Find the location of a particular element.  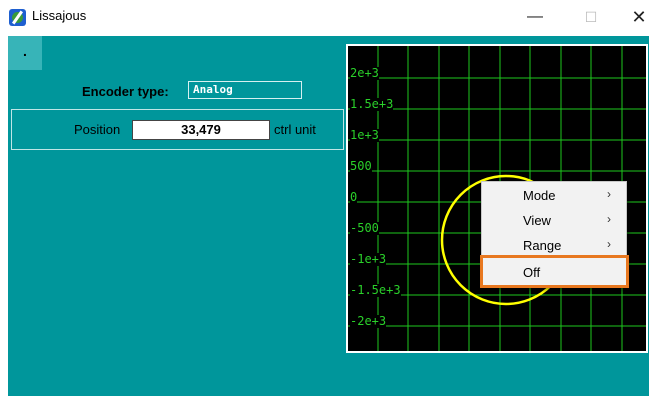

menu-item-label: Range is located at coordinates (542, 245).